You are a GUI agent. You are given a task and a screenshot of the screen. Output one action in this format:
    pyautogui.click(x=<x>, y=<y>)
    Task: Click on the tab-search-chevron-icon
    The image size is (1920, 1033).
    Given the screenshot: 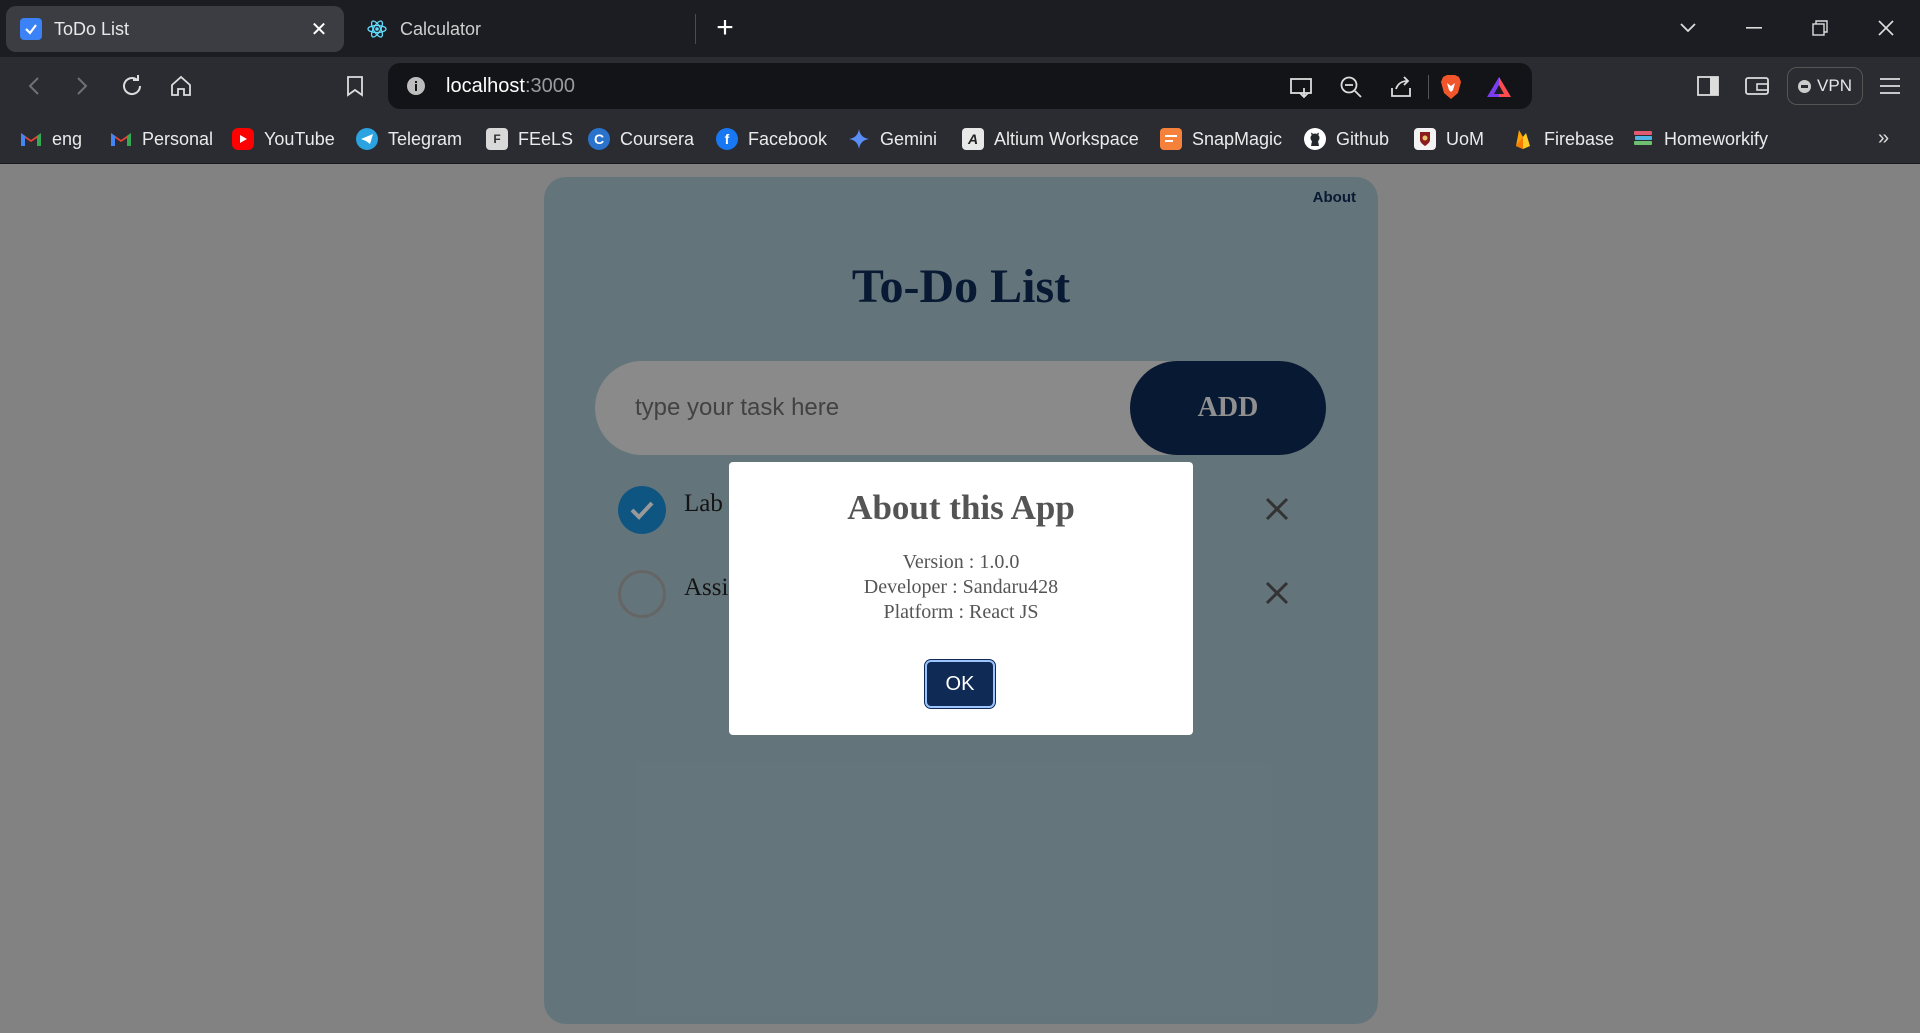 What is the action you would take?
    pyautogui.click(x=1688, y=28)
    